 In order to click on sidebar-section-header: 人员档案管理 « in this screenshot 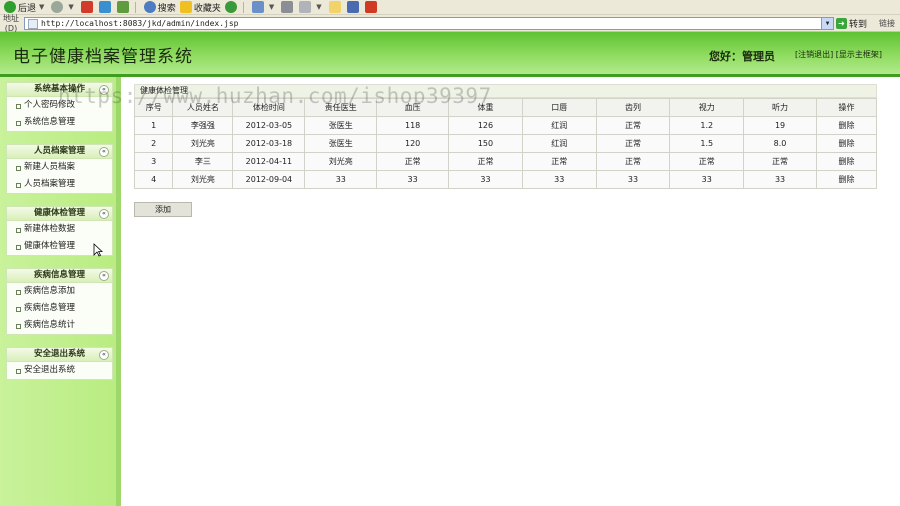, I will do `click(59, 152)`.